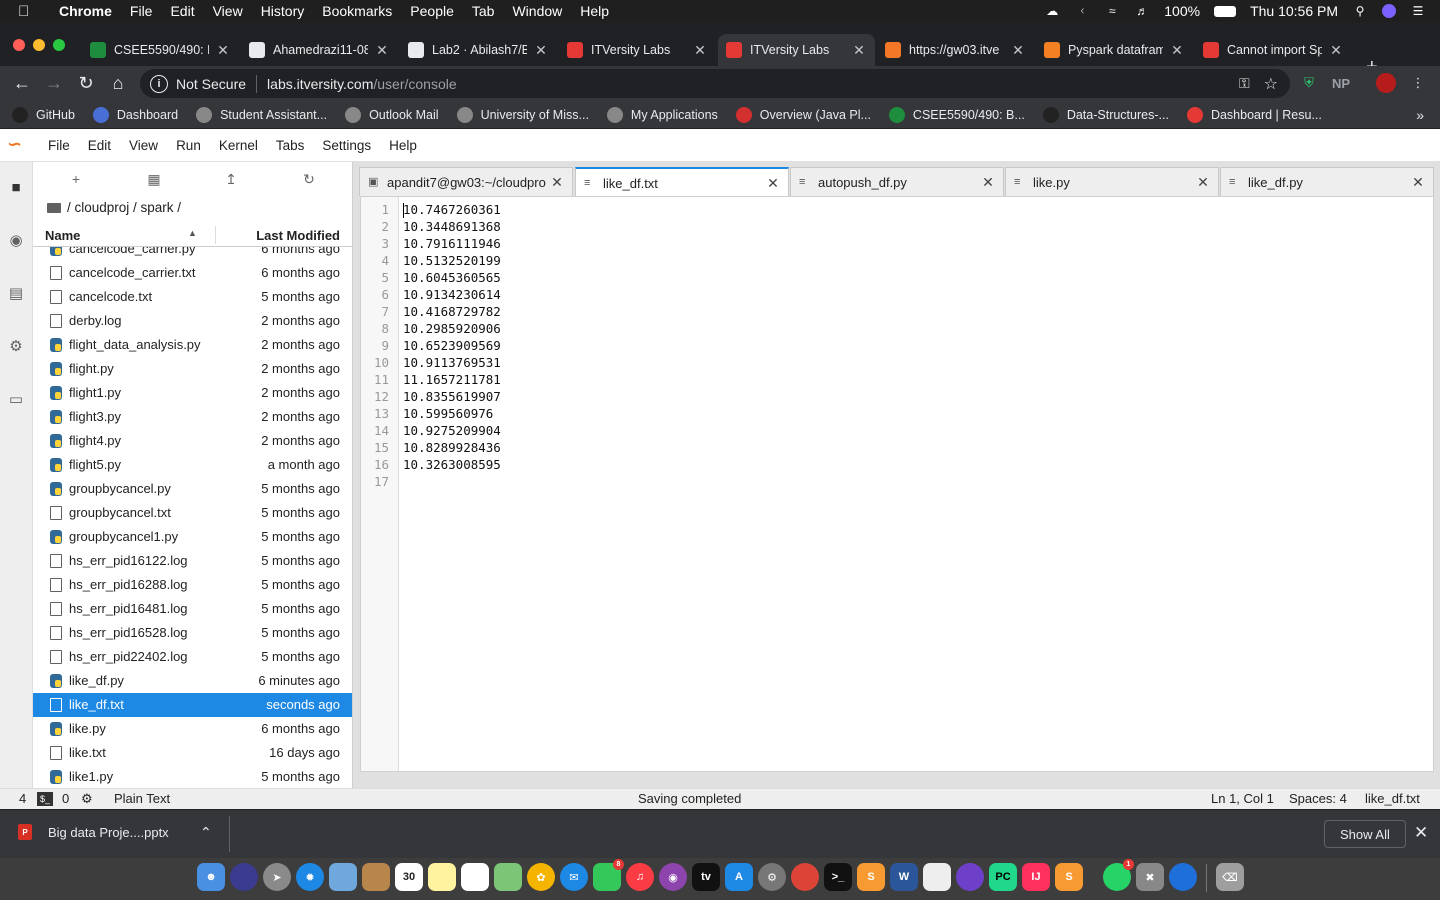 This screenshot has width=1440, height=900. Describe the element at coordinates (95, 392) in the screenshot. I see `file-name: flight1.py` at that location.